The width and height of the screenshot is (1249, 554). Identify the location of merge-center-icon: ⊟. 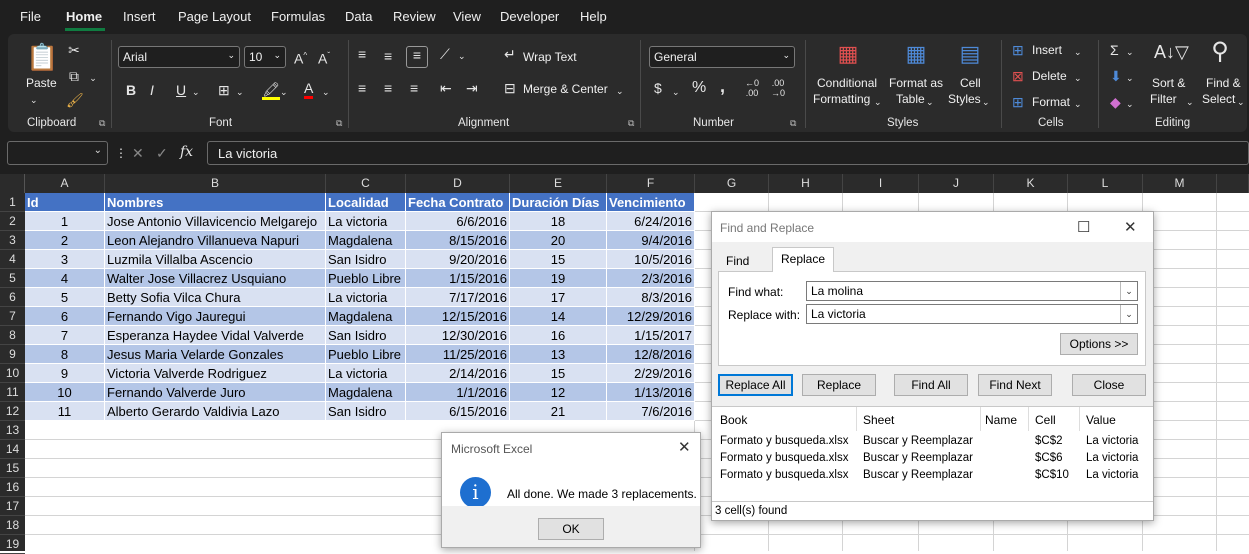
(510, 88).